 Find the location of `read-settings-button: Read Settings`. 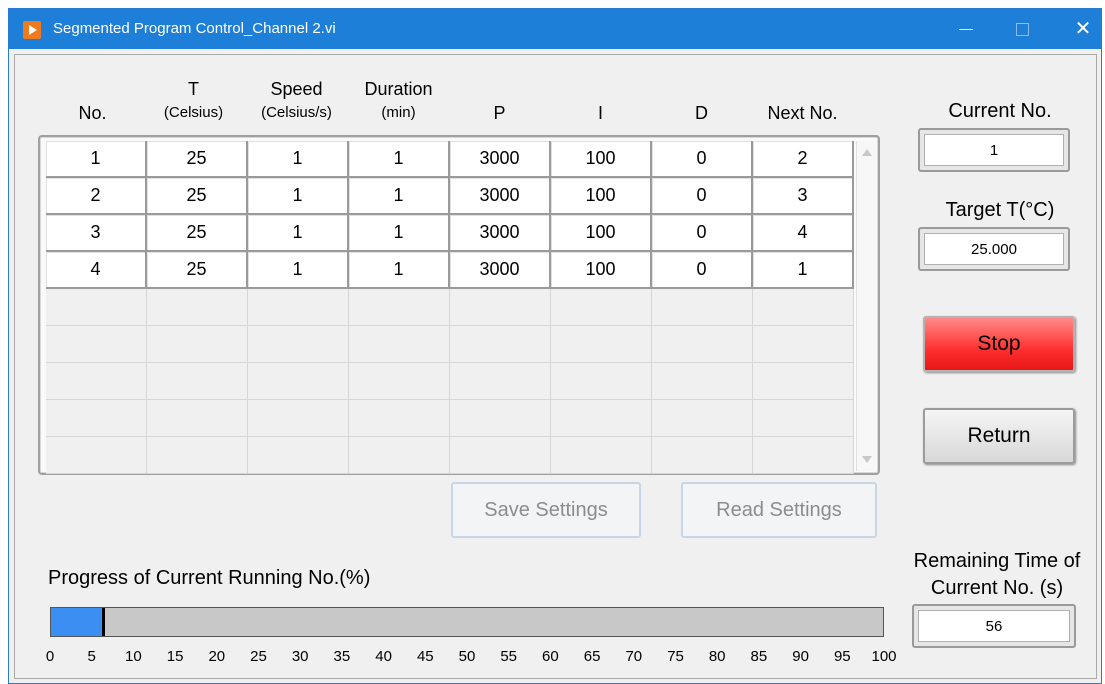

read-settings-button: Read Settings is located at coordinates (779, 510).